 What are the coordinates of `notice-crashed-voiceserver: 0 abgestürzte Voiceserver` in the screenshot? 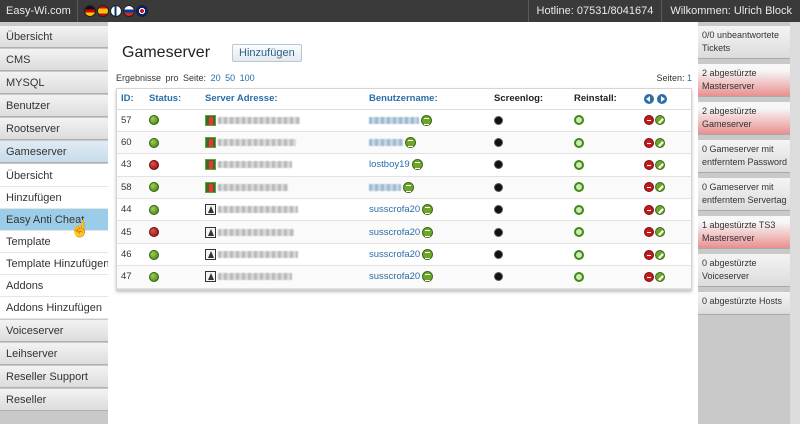 It's located at (749, 270).